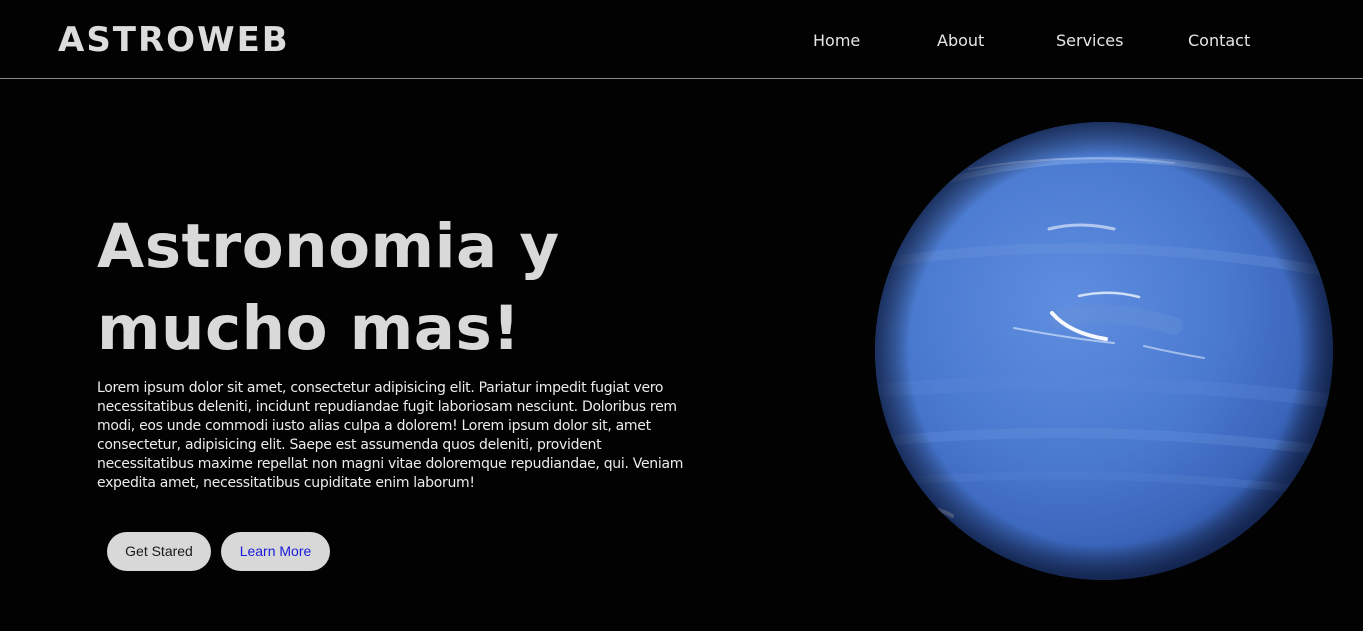  What do you see at coordinates (836, 41) in the screenshot?
I see `nav-home: Home` at bounding box center [836, 41].